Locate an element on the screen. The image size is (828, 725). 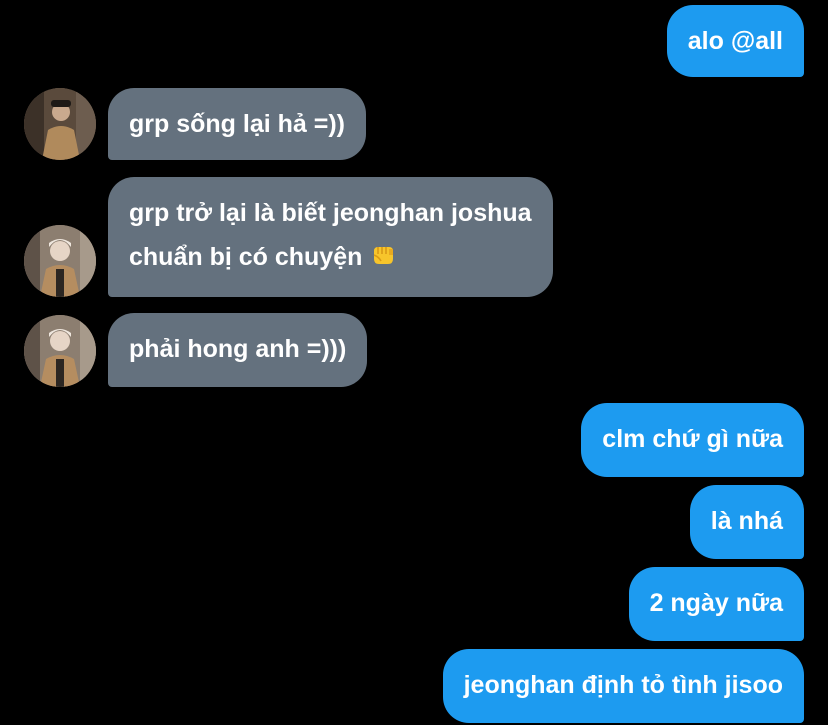
outgoing-message-bubble: là nhá is located at coordinates (746, 522).